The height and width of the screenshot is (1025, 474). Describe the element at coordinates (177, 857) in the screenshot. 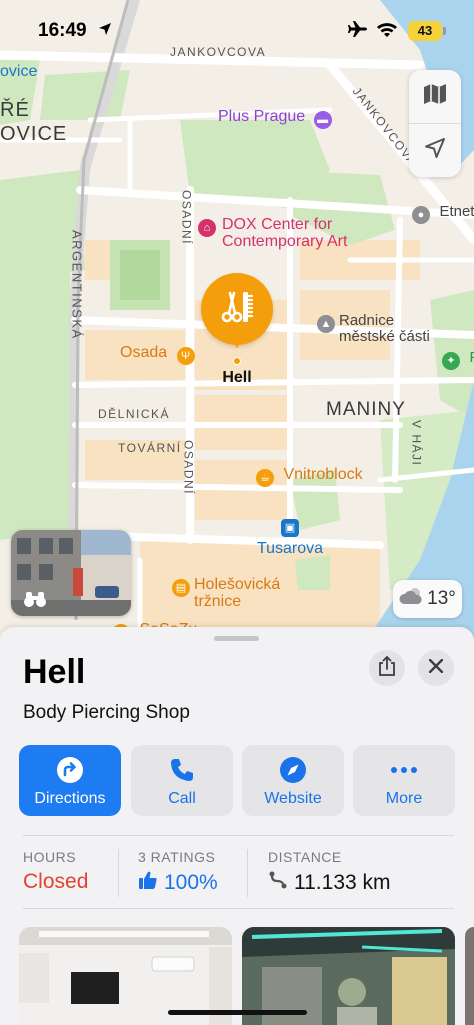

I see `ratings-header: 3 RATINGS` at that location.